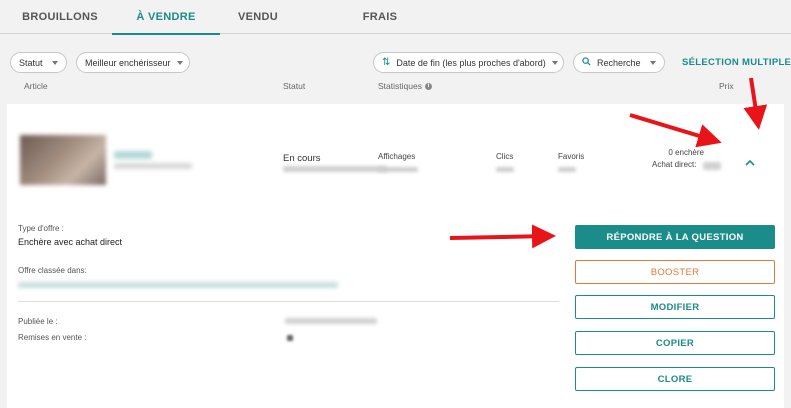 The width and height of the screenshot is (791, 408). Describe the element at coordinates (166, 17) in the screenshot. I see `tab-a-vendre: À VENDRE` at that location.